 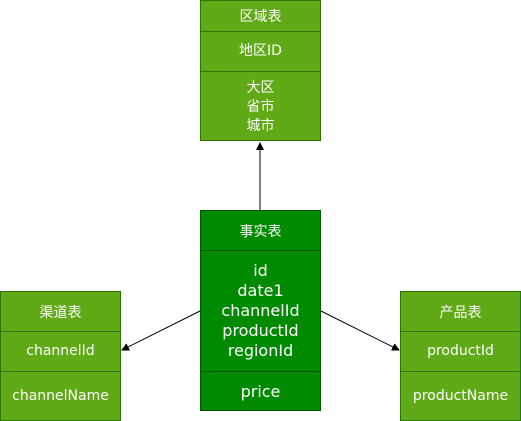 I want to click on fact-table-keys: id date1 channelId productId regionId, so click(x=260, y=311).